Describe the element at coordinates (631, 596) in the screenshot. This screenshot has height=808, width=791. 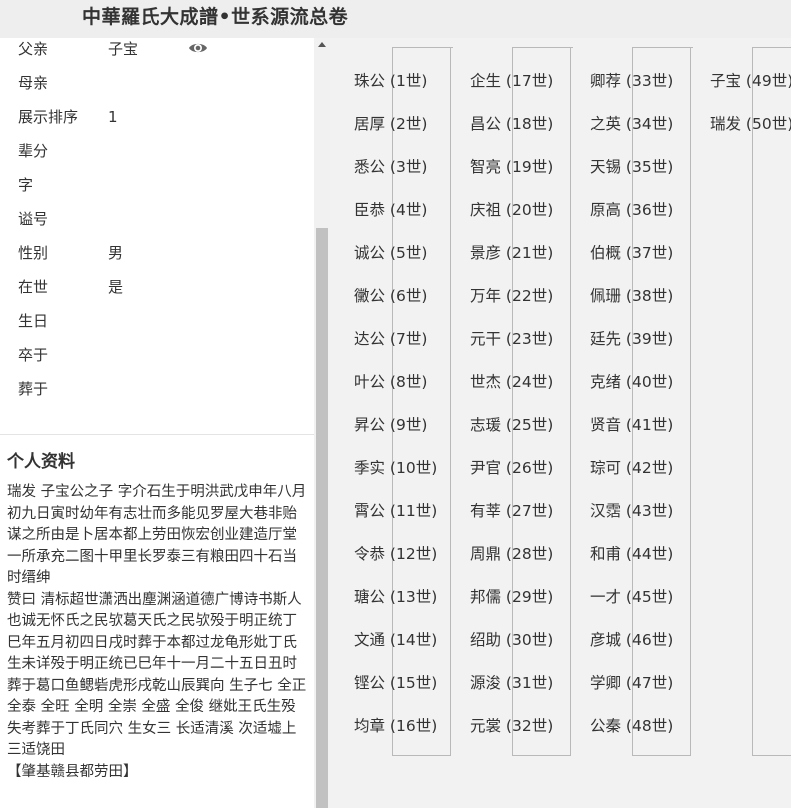
I see `generation-entry: 一才 (45世)` at that location.